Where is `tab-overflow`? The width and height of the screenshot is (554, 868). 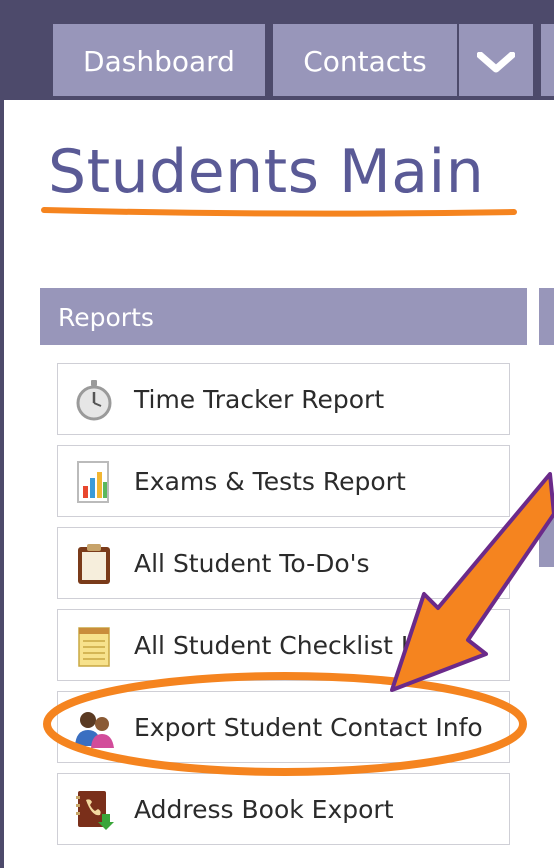 tab-overflow is located at coordinates (547, 60).